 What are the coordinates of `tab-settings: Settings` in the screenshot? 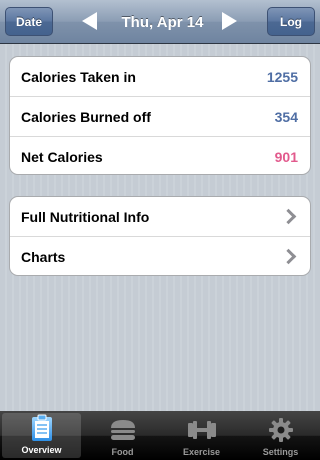 It's located at (280, 435).